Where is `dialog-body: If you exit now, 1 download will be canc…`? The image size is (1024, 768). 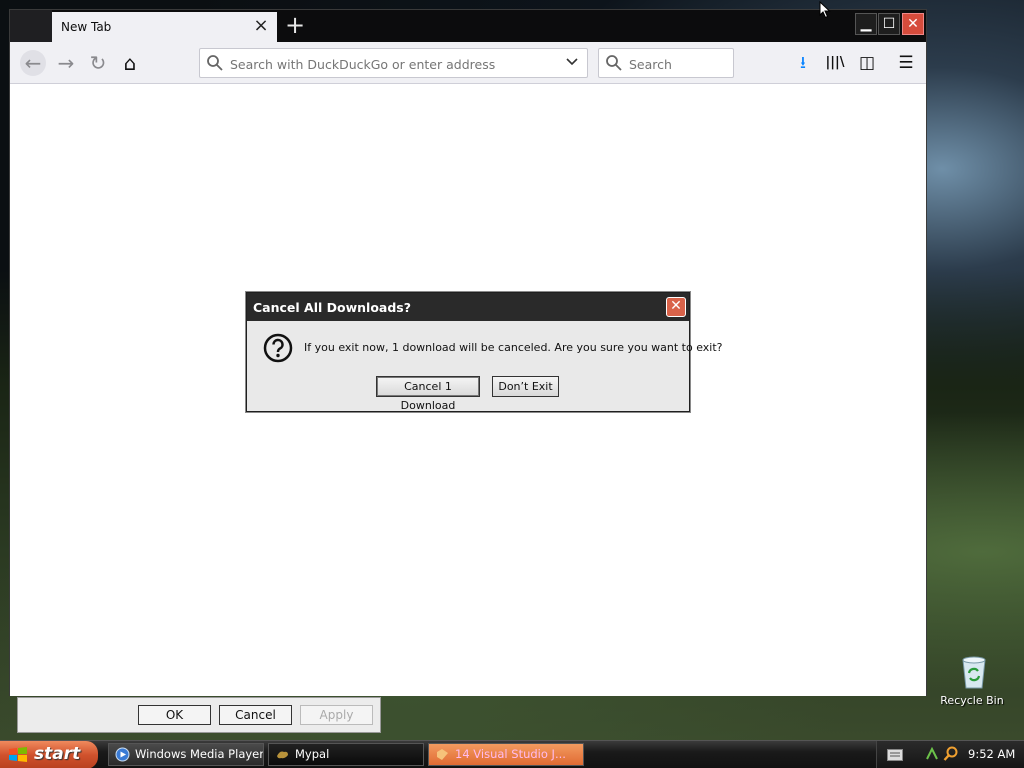
dialog-body: If you exit now, 1 download will be canc… is located at coordinates (485, 366).